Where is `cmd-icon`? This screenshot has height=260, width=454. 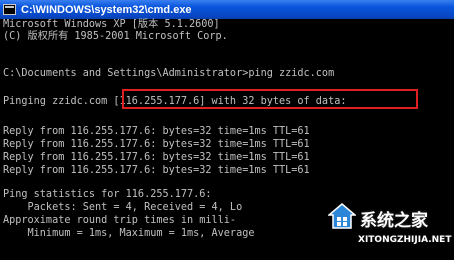
cmd-icon is located at coordinates (9, 9).